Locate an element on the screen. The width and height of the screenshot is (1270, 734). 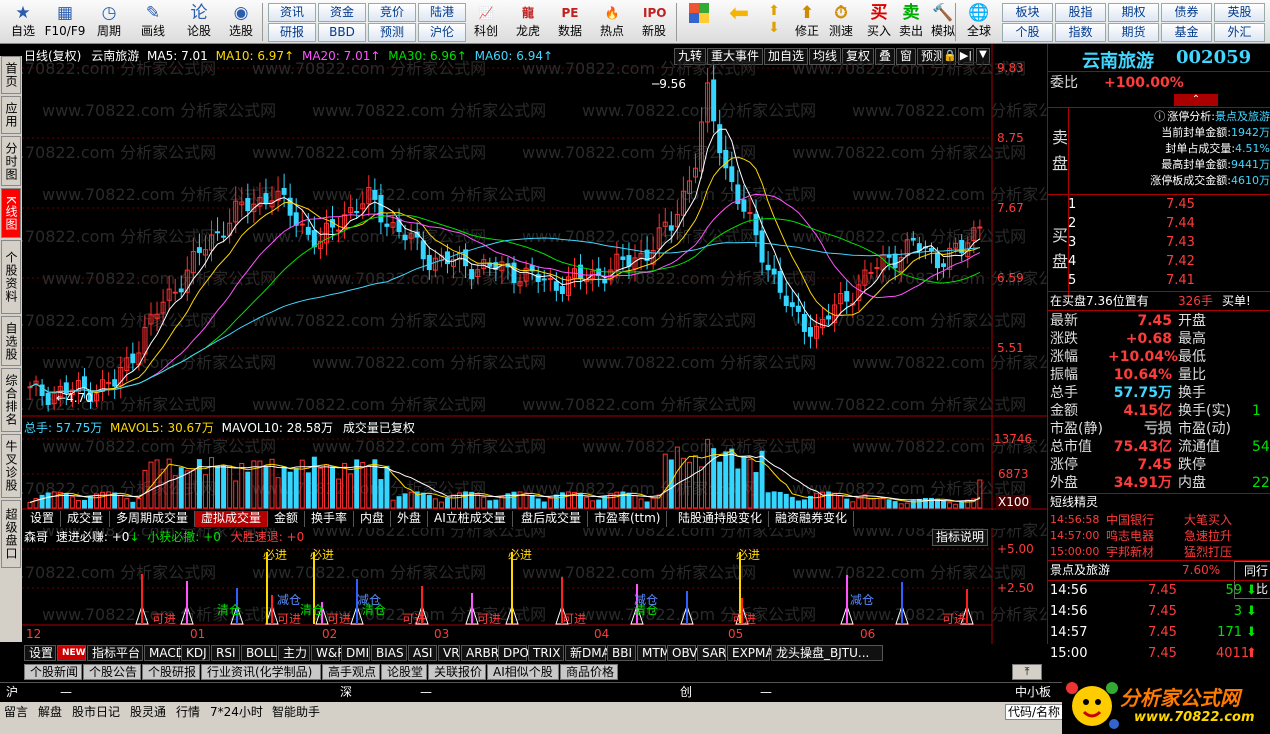
color-grid-button is located at coordinates (699, 22).